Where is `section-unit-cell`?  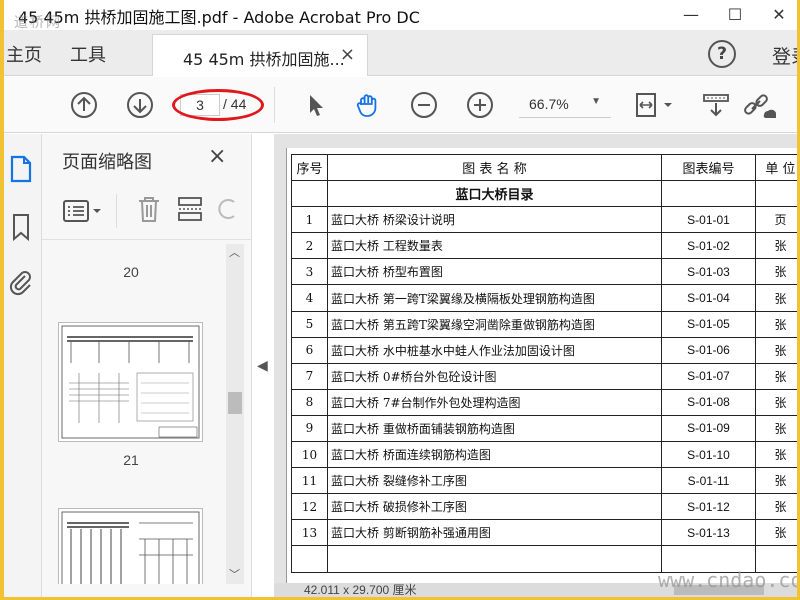
section-unit-cell is located at coordinates (776, 194).